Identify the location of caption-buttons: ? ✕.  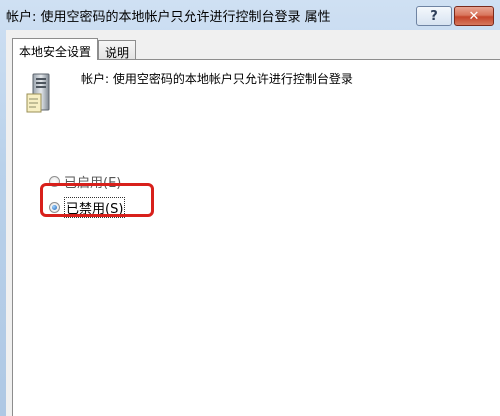
(455, 16).